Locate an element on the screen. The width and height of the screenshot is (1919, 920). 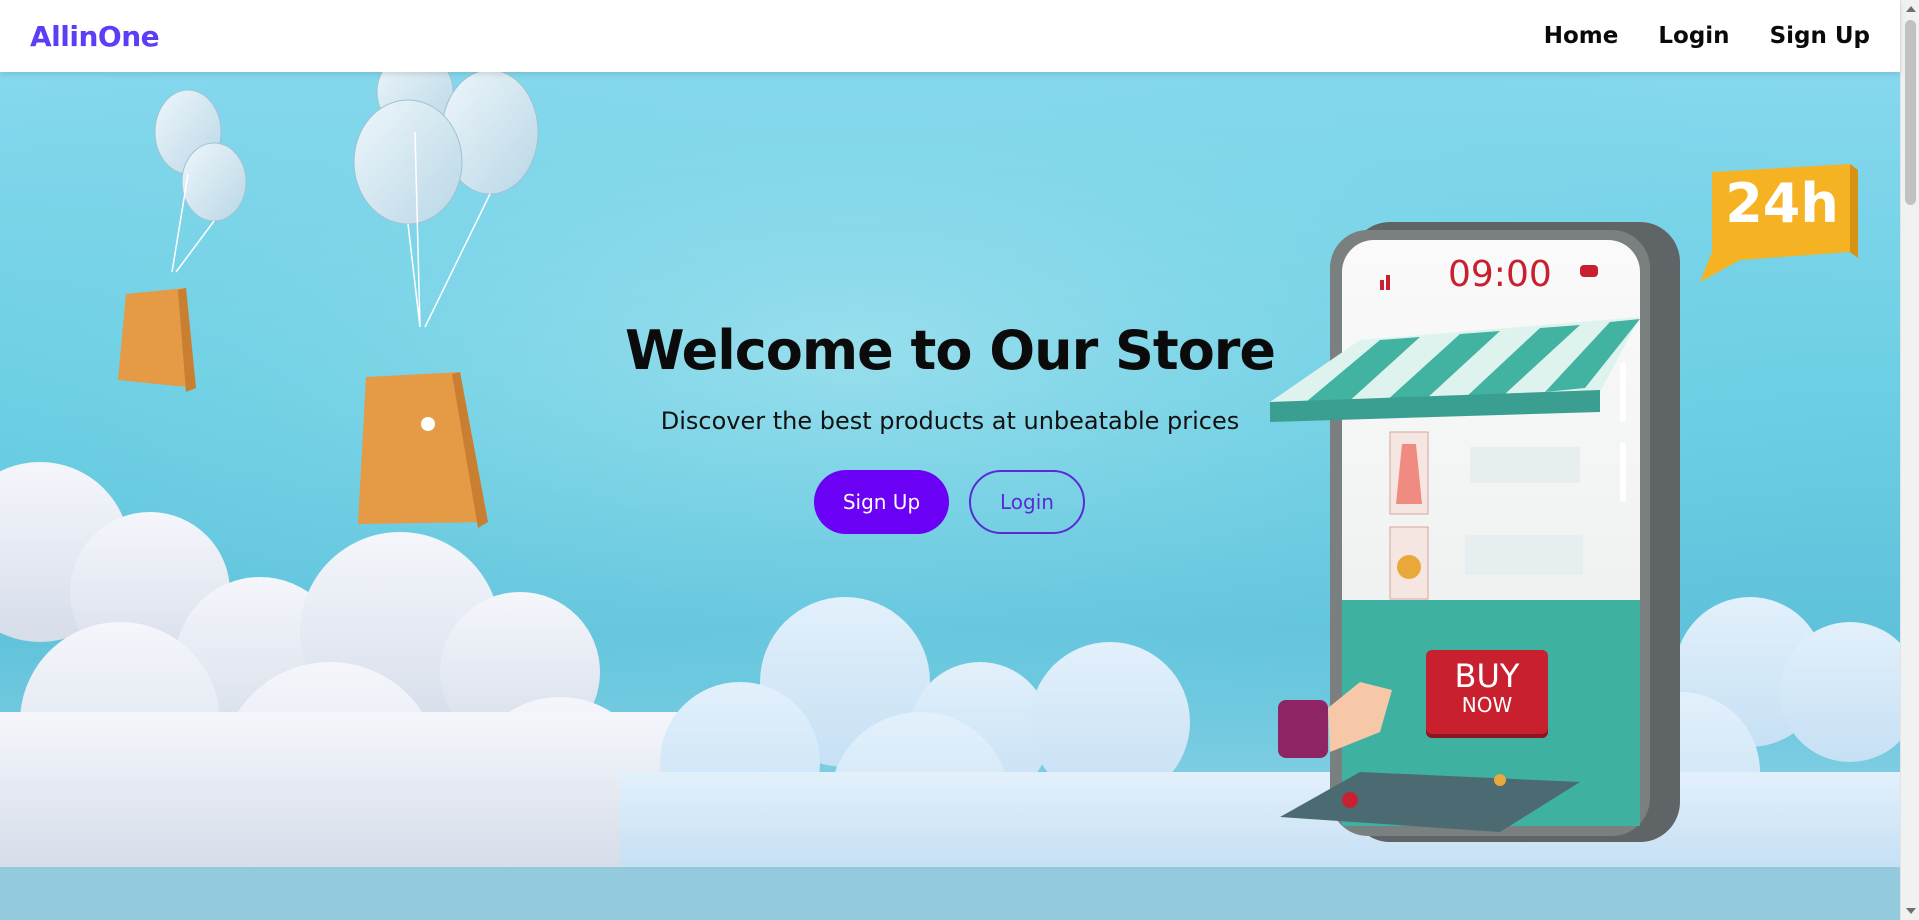
nav-links: Home Login Sign Up is located at coordinates (1707, 36).